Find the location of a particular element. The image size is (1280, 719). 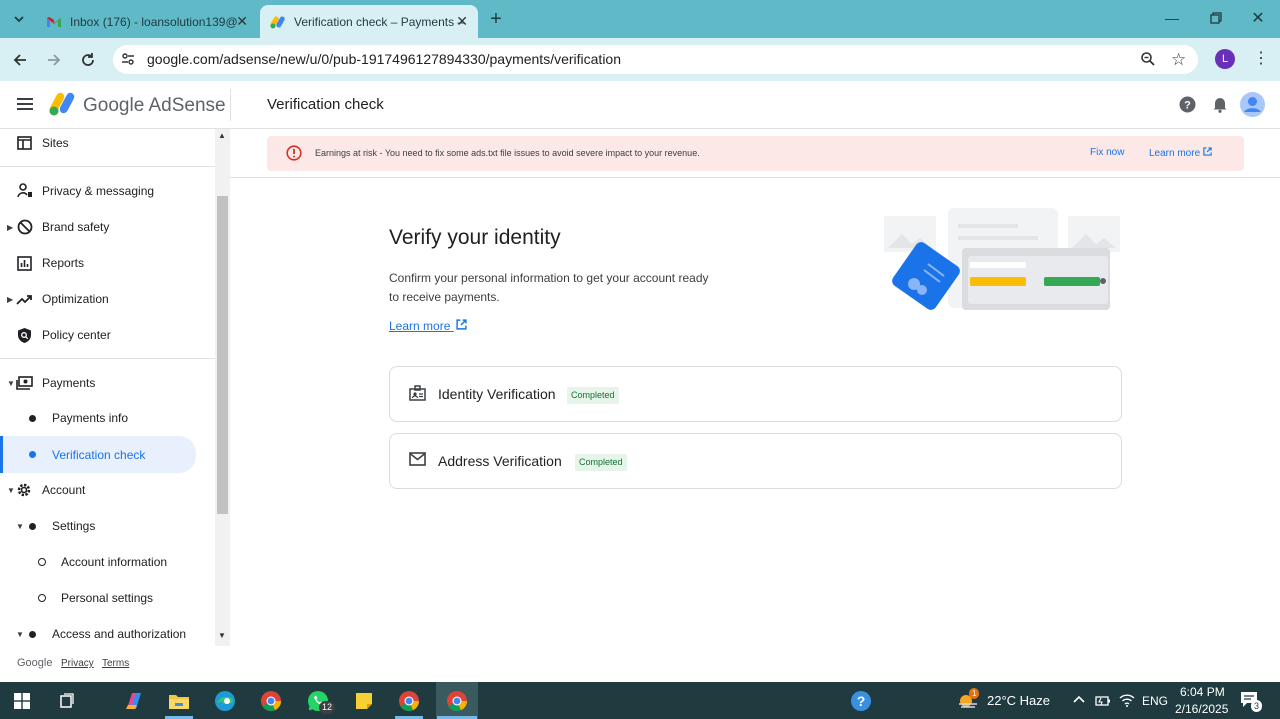

profile-avatar: L is located at coordinates (1225, 59).